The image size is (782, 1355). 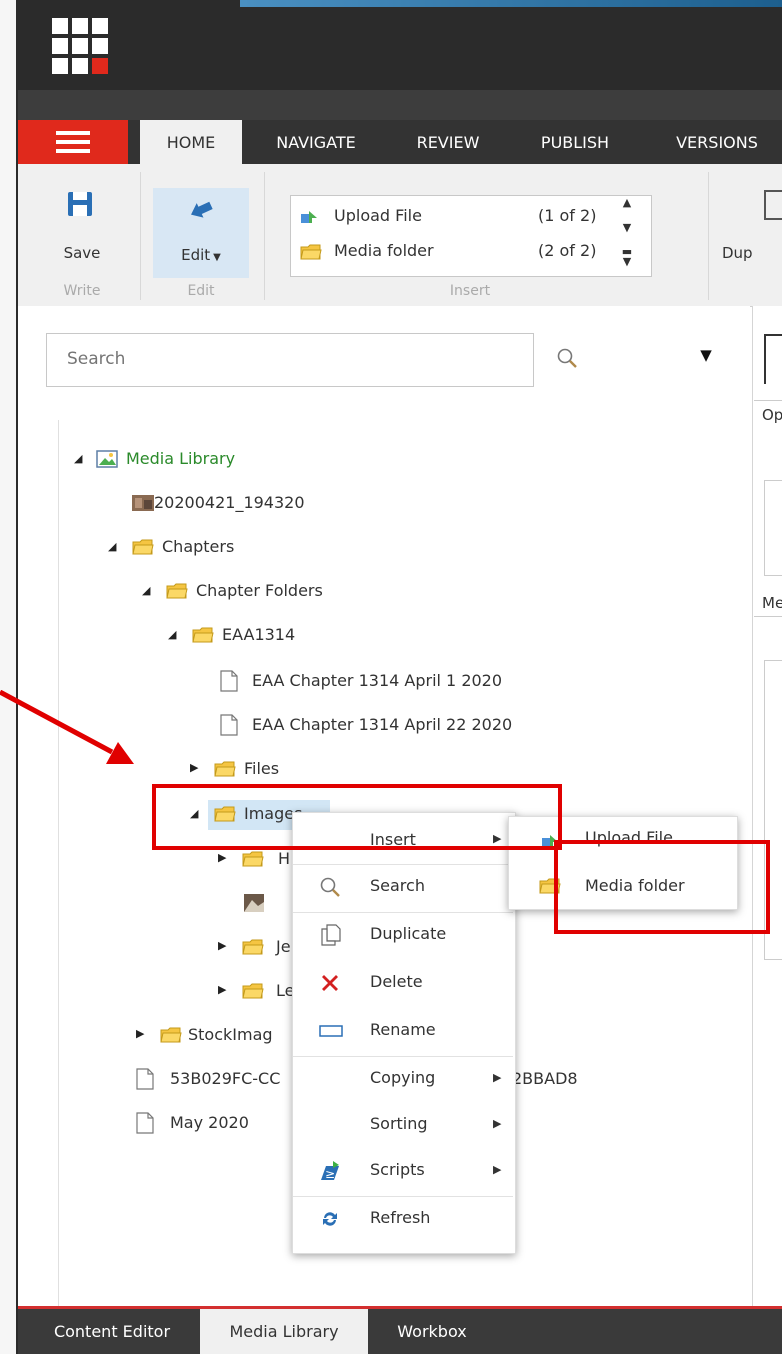 What do you see at coordinates (107, 459) in the screenshot?
I see `media-library-icon` at bounding box center [107, 459].